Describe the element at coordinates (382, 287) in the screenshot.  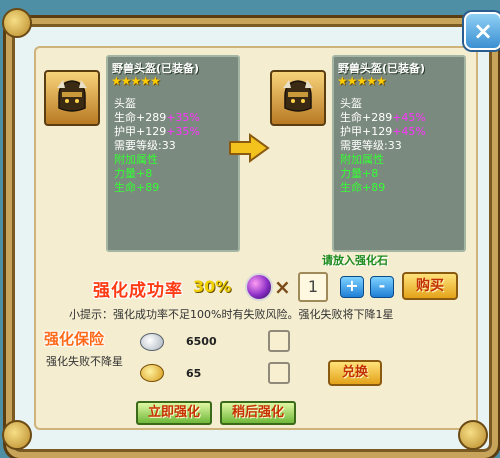
I see `decrease-button: -` at that location.